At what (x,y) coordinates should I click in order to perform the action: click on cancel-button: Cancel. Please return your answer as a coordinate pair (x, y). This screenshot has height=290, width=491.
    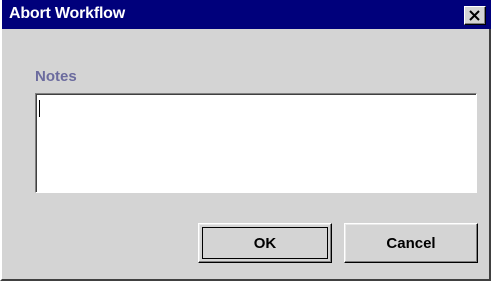
    Looking at the image, I should click on (411, 243).